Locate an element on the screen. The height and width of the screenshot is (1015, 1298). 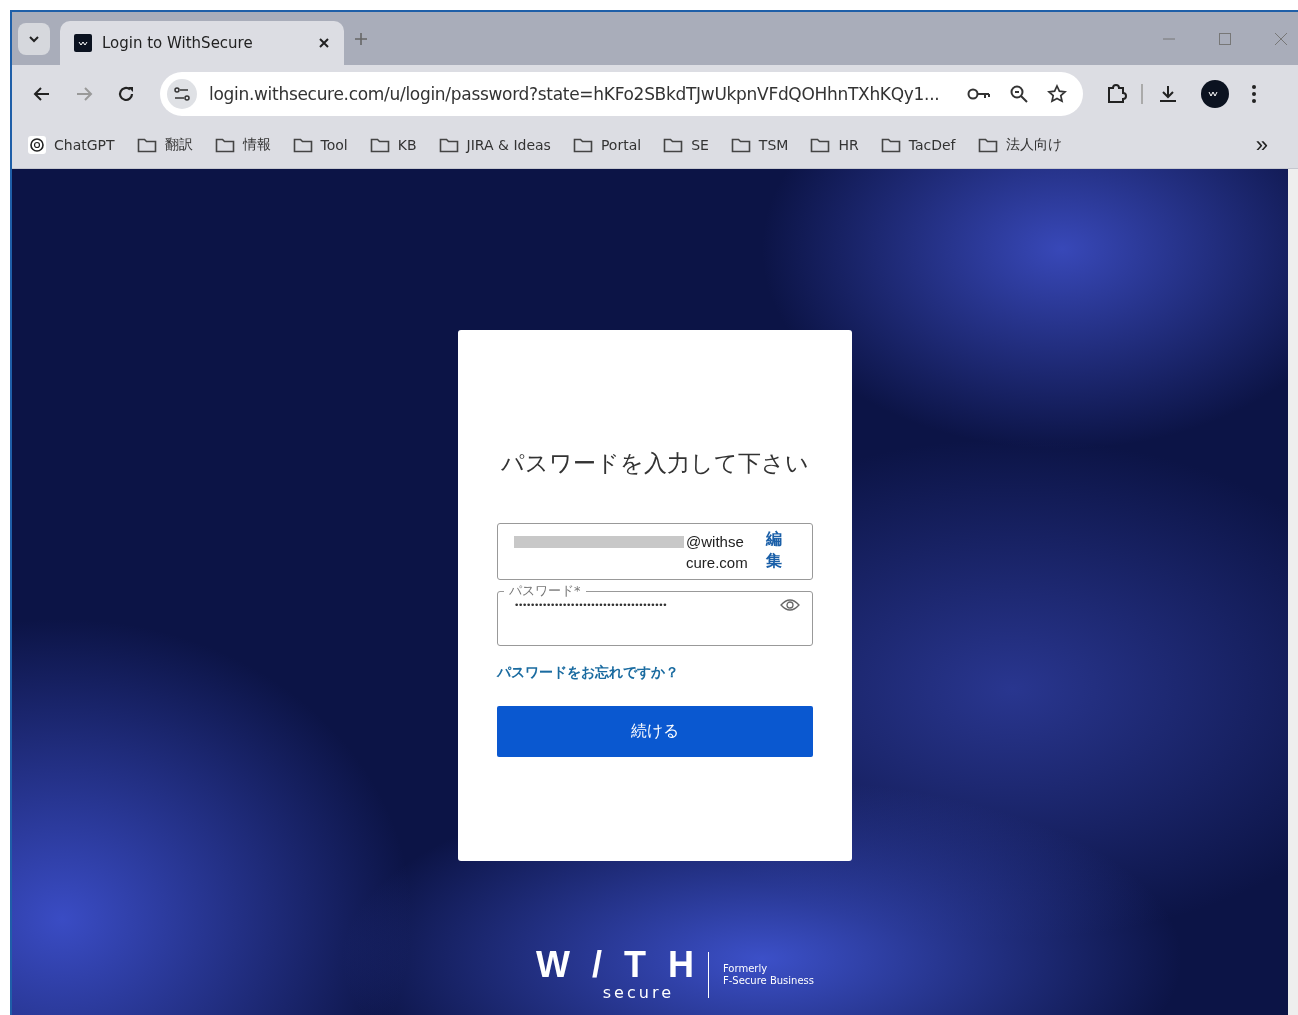
scrollbar is located at coordinates (1293, 592).